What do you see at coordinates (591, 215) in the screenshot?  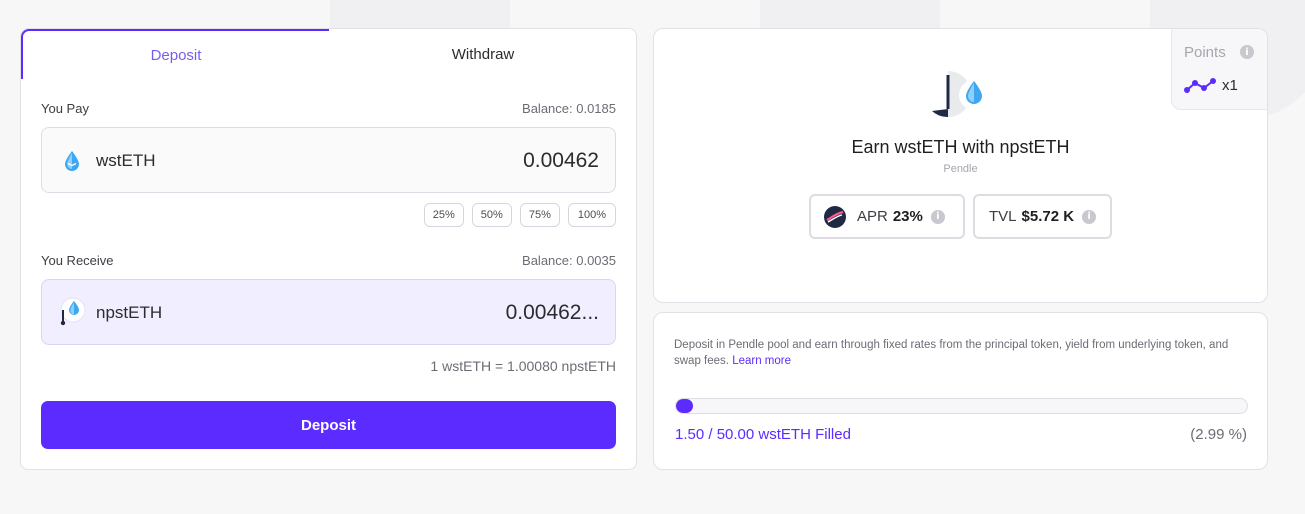 I see `percent-100-button: 100%` at bounding box center [591, 215].